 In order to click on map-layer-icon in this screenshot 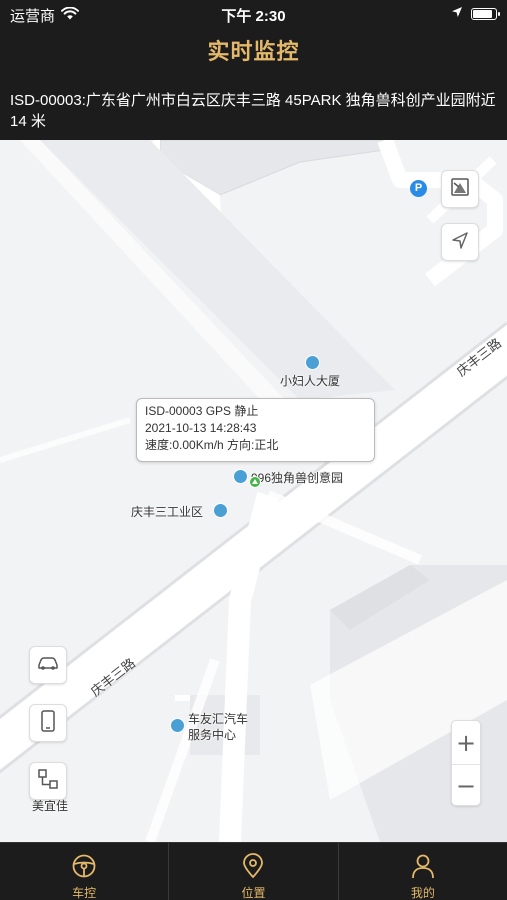, I will do `click(460, 189)`.